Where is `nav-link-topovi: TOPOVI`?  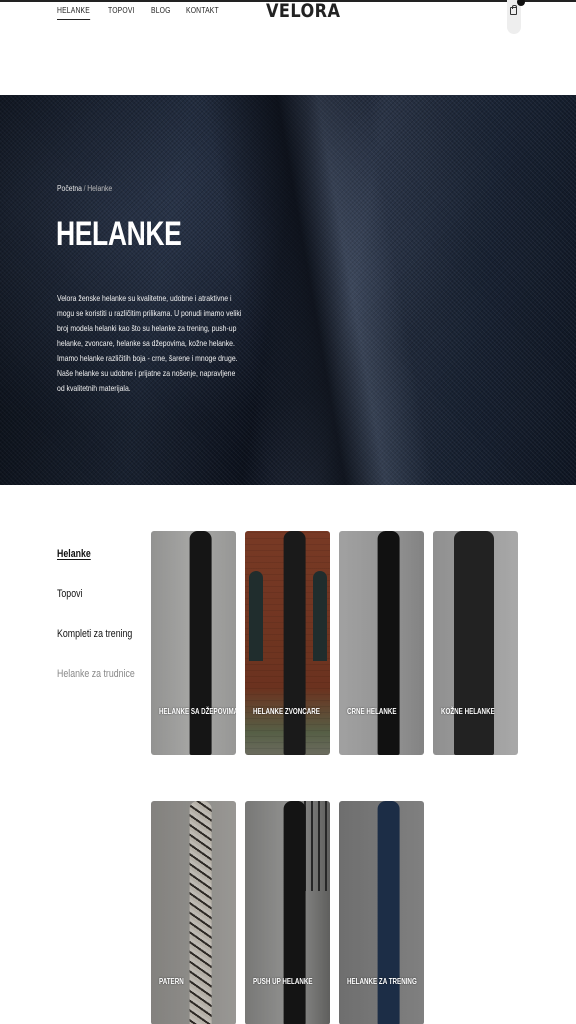
nav-link-topovi: TOPOVI is located at coordinates (121, 13).